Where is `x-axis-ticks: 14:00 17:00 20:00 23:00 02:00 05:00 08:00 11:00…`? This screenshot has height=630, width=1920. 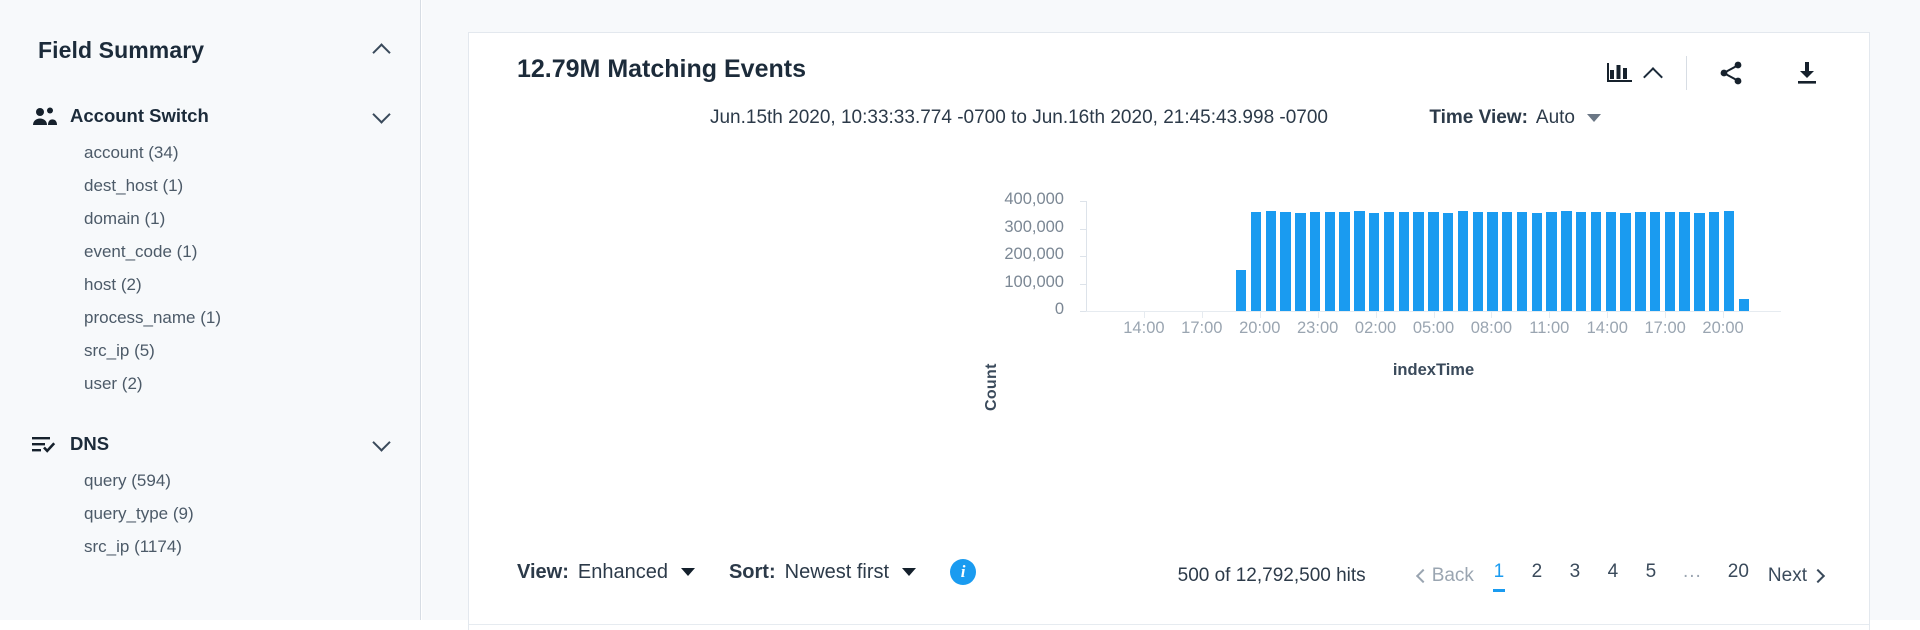
x-axis-ticks: 14:00 17:00 20:00 23:00 02:00 05:00 08:00 11:00… is located at coordinates (1433, 330).